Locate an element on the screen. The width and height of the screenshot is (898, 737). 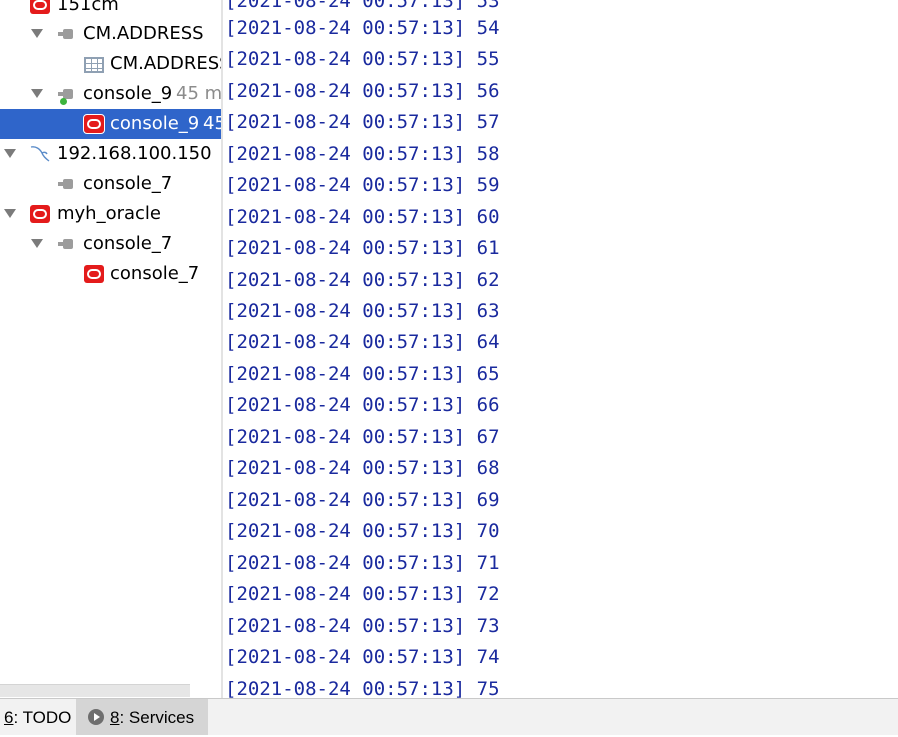
tool-window-bar: 6: TODO 8: Services is located at coordinates (449, 716).